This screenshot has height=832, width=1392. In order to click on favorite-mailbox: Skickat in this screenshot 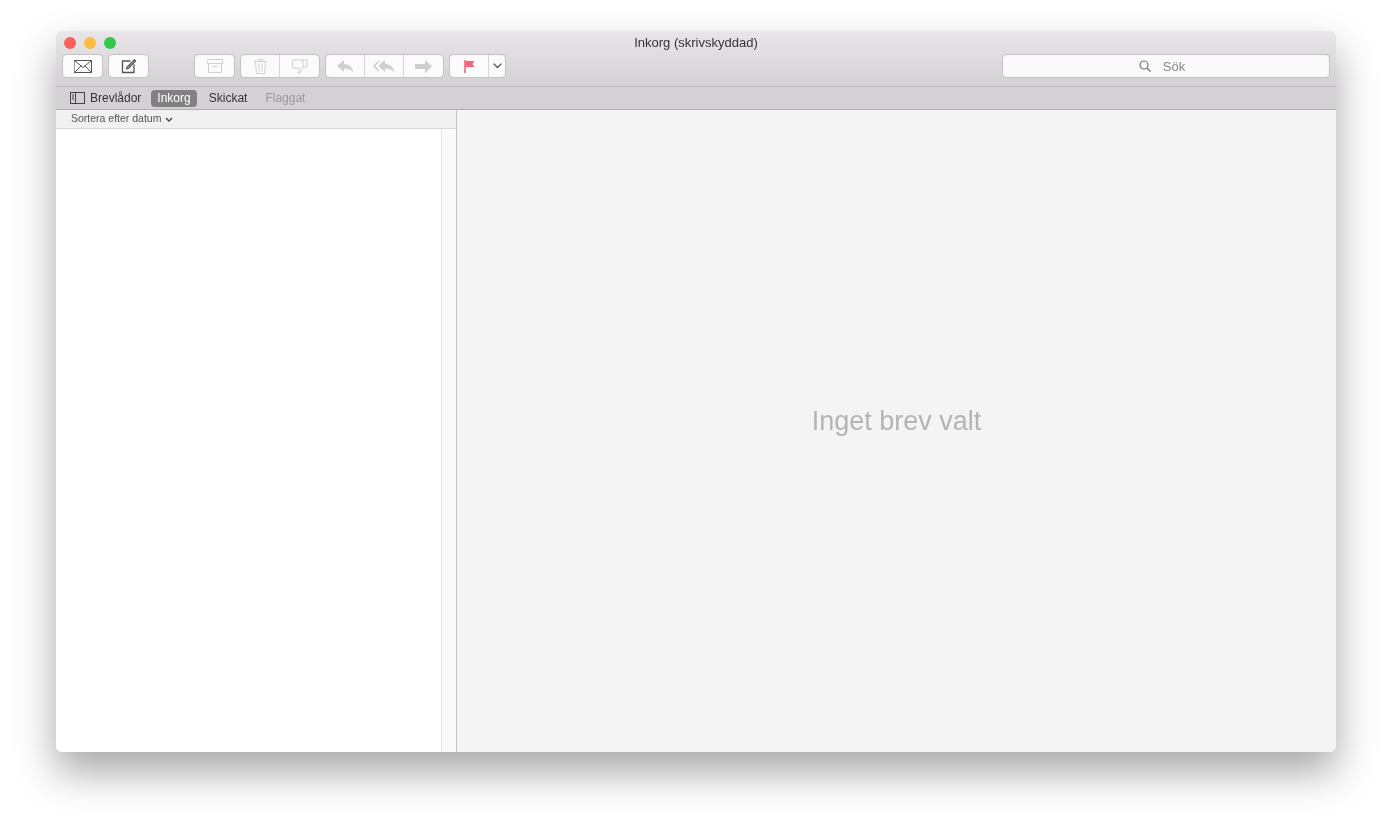, I will do `click(228, 98)`.